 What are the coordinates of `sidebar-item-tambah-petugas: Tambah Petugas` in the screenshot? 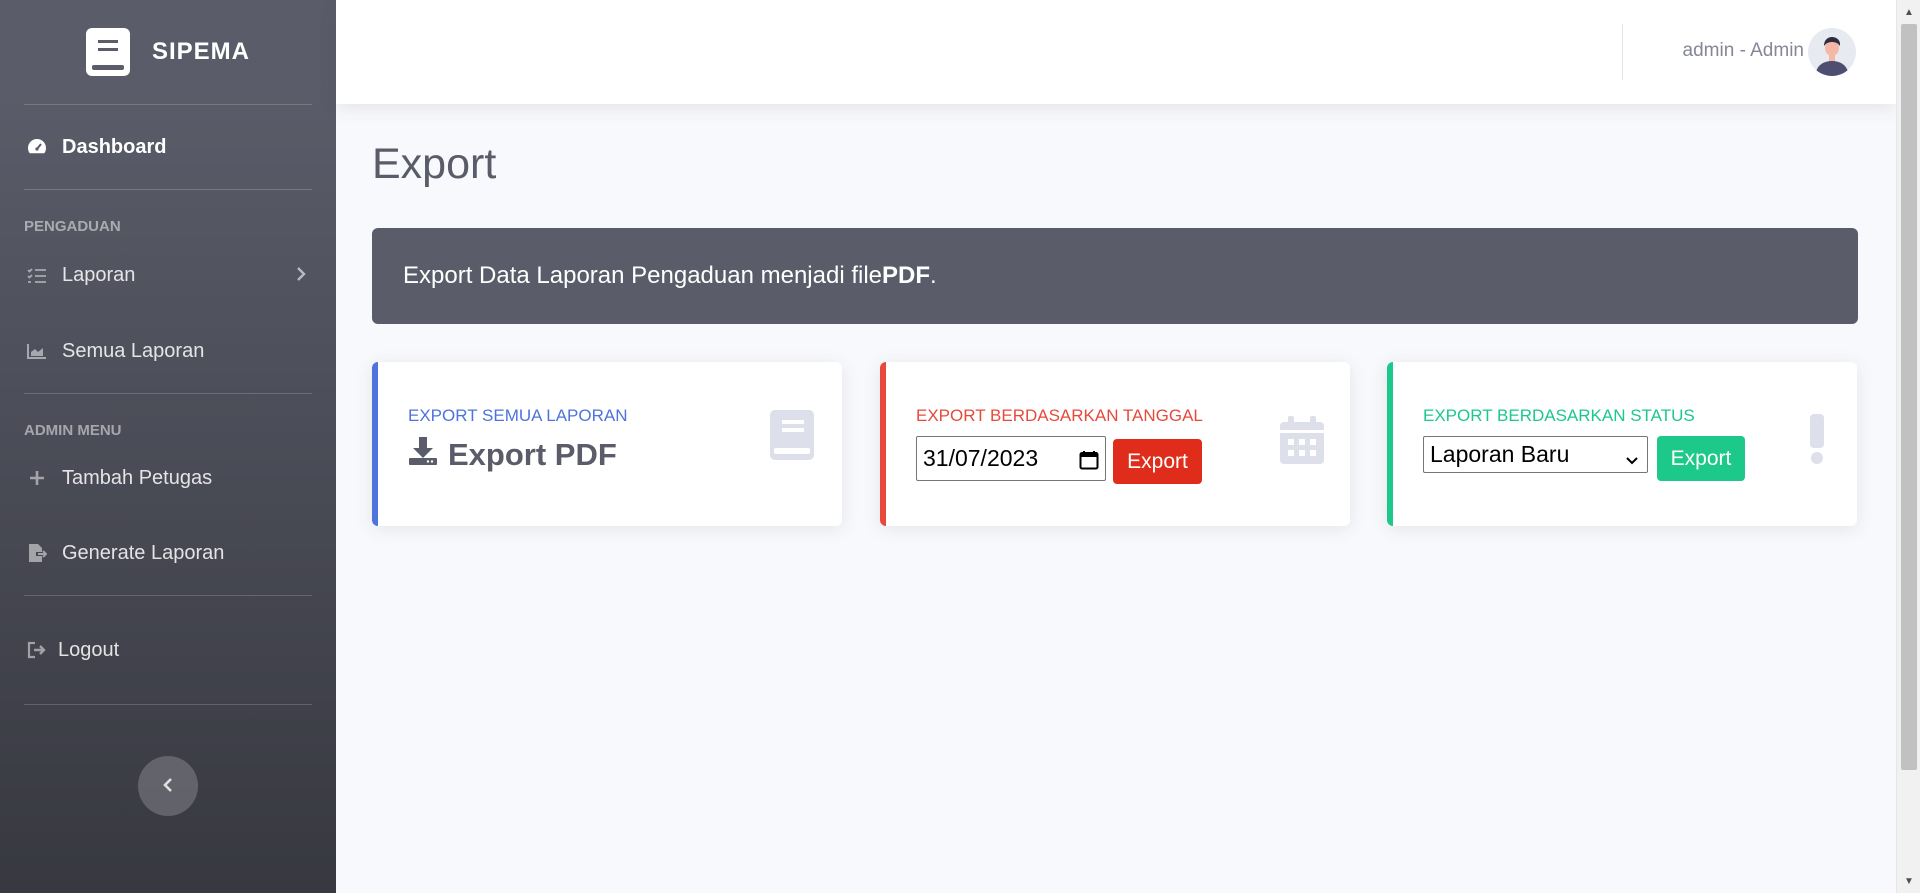 It's located at (168, 478).